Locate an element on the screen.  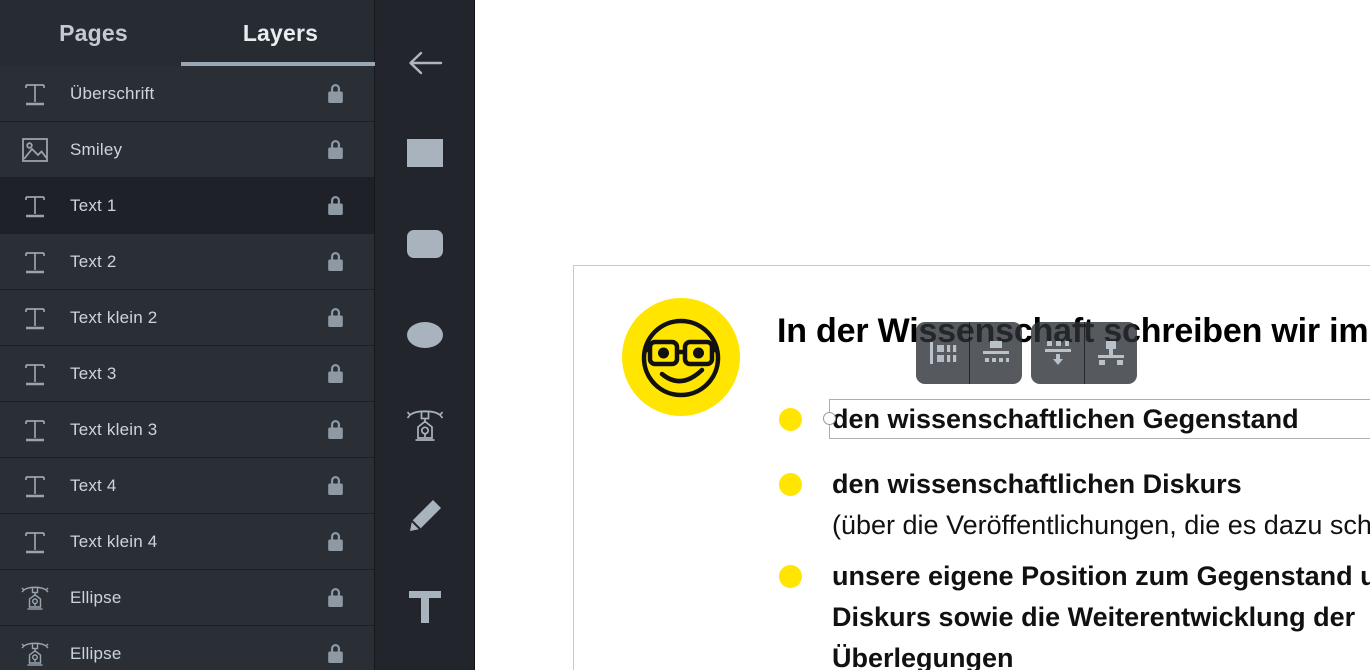
arrow-left-icon is located at coordinates (425, 63).